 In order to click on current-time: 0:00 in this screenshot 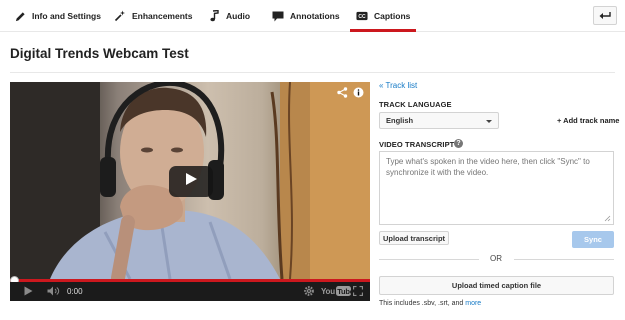, I will do `click(75, 291)`.